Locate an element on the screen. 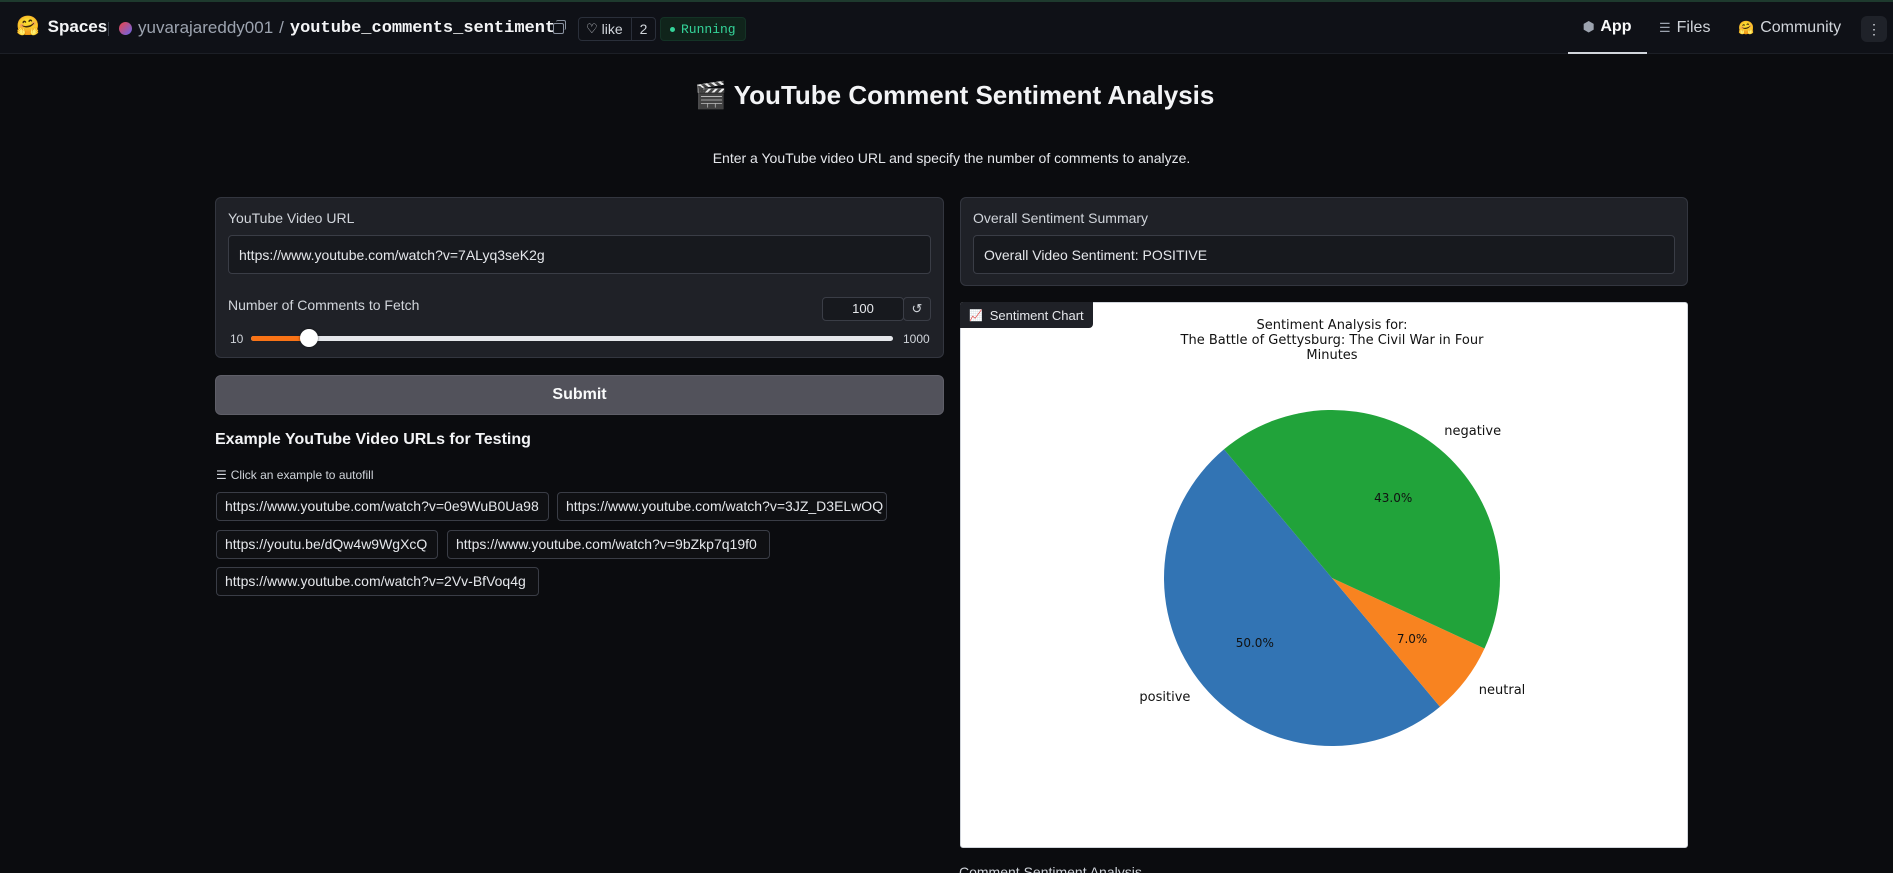 This screenshot has height=873, width=1893. tab-app: ⬢ App is located at coordinates (1607, 28).